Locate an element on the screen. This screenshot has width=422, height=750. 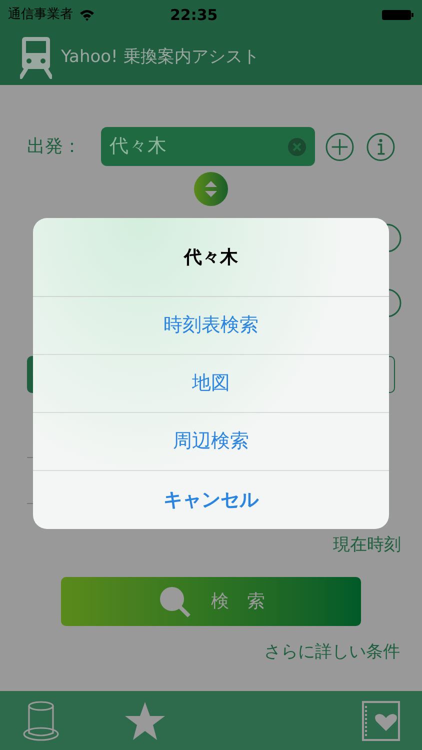
add-icon is located at coordinates (340, 147).